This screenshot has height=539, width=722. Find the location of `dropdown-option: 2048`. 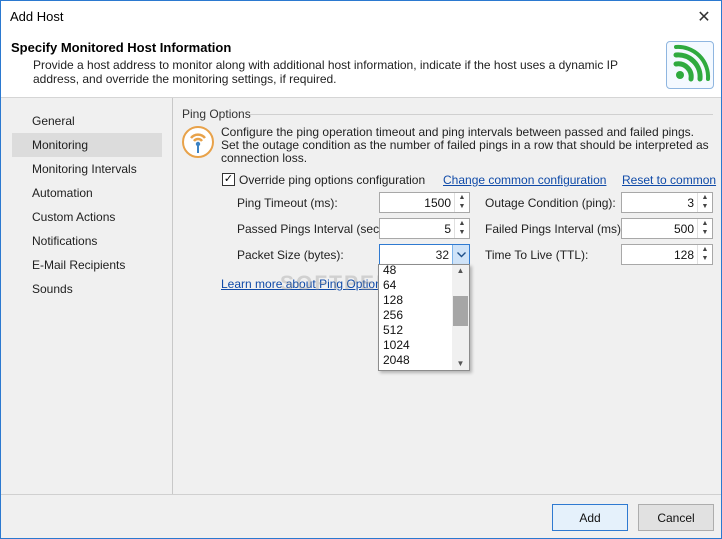

dropdown-option: 2048 is located at coordinates (396, 360).